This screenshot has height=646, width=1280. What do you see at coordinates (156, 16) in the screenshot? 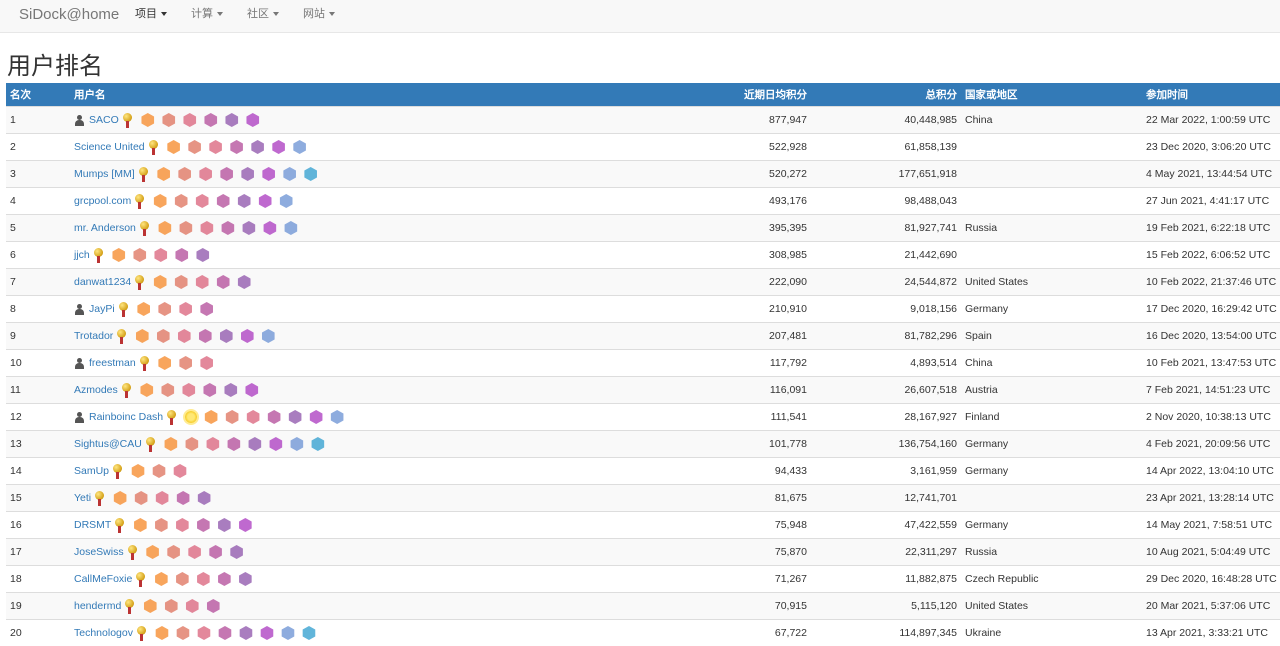
I see `nav-item-project: 项目` at bounding box center [156, 16].